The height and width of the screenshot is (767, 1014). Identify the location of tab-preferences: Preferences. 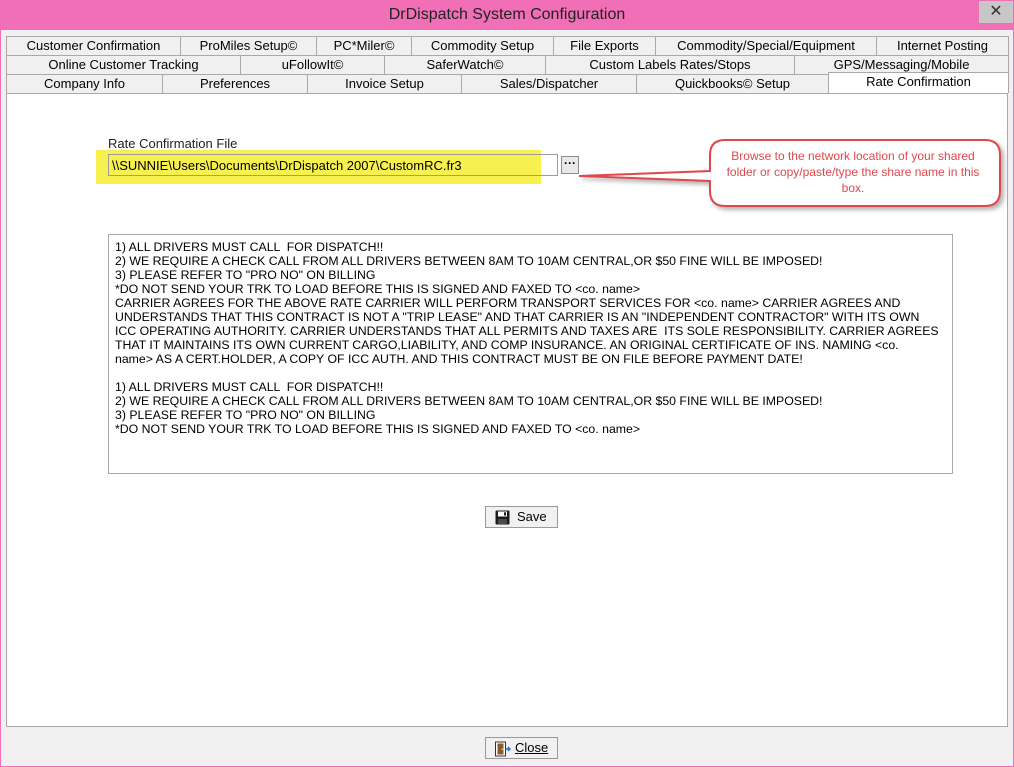
(235, 83).